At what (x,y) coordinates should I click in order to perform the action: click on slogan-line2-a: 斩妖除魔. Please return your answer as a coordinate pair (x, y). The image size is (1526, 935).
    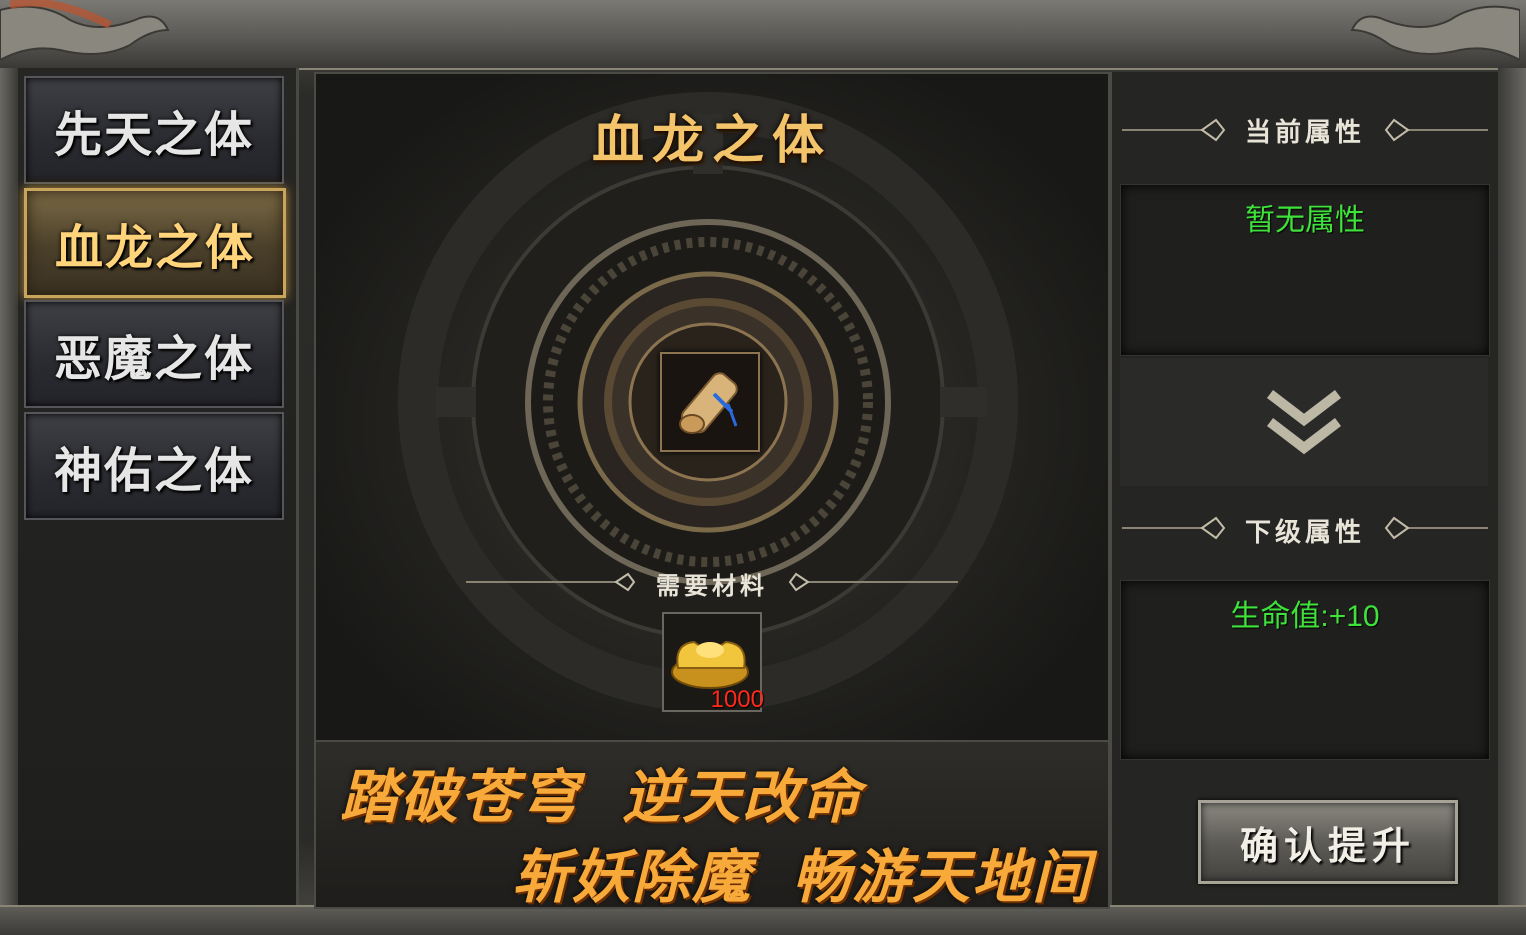
    Looking at the image, I should click on (632, 877).